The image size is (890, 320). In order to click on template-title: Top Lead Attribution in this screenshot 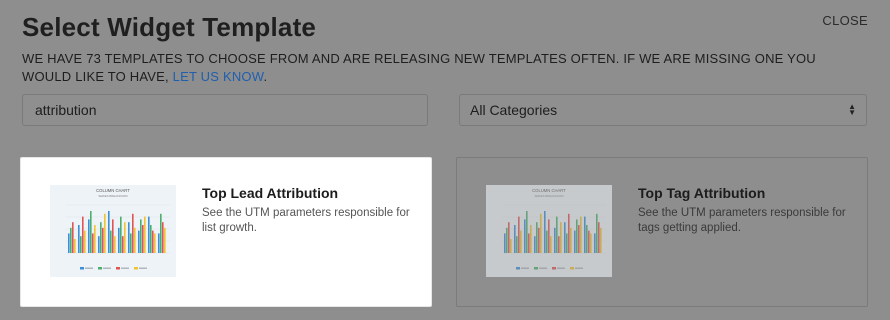, I will do `click(270, 193)`.